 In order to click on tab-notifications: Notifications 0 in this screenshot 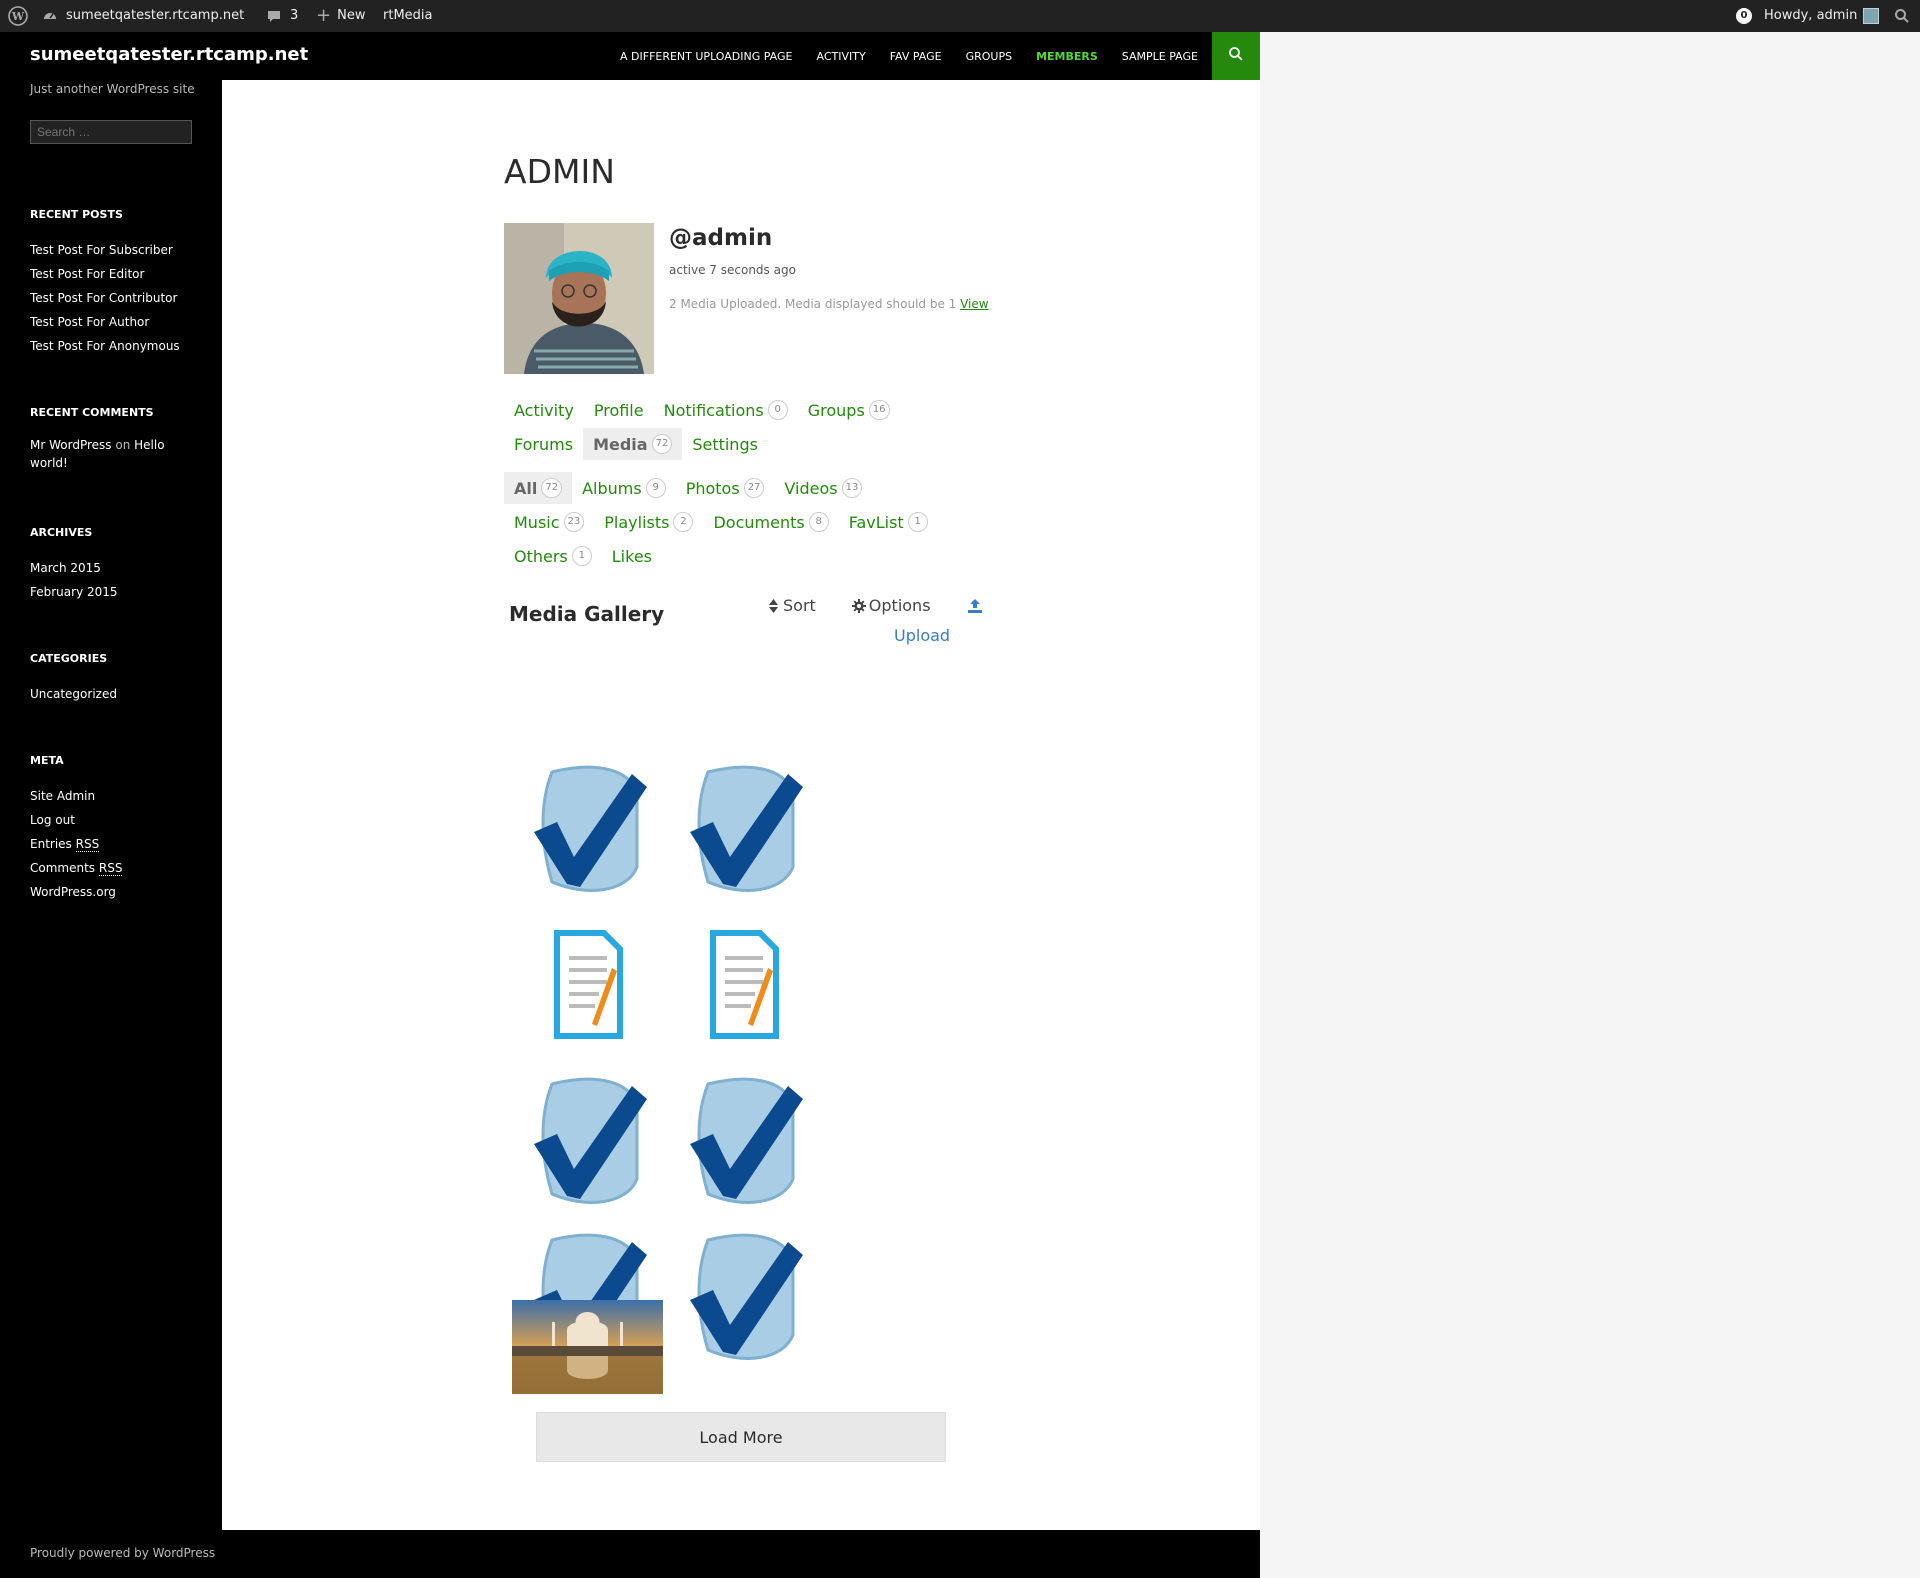, I will do `click(726, 410)`.